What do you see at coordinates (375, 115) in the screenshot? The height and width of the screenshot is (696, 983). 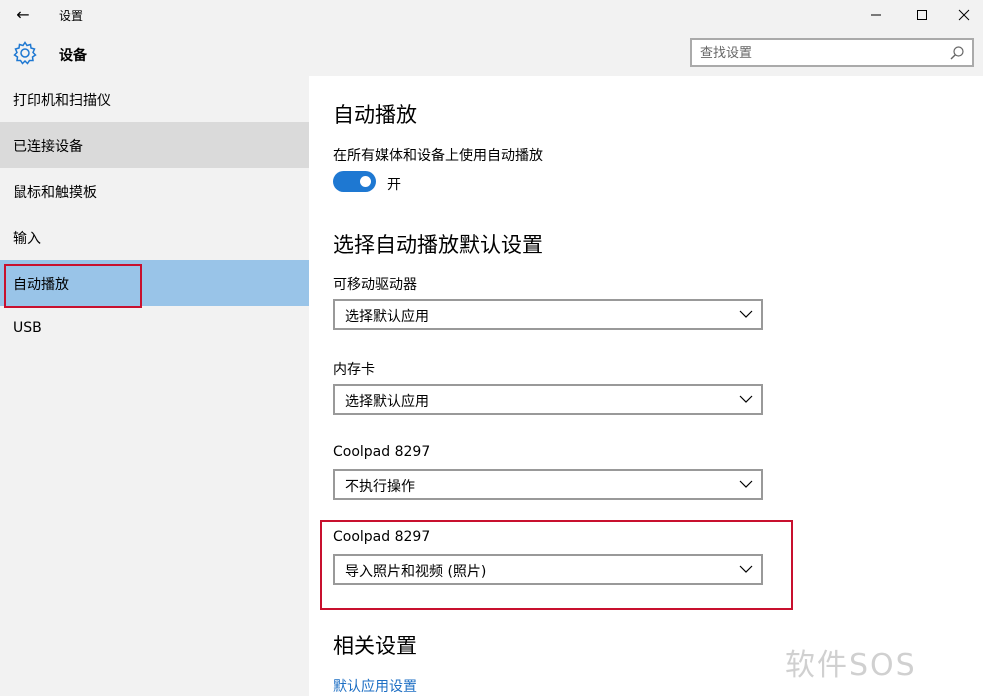 I see `autoplay-heading: 自动播放` at bounding box center [375, 115].